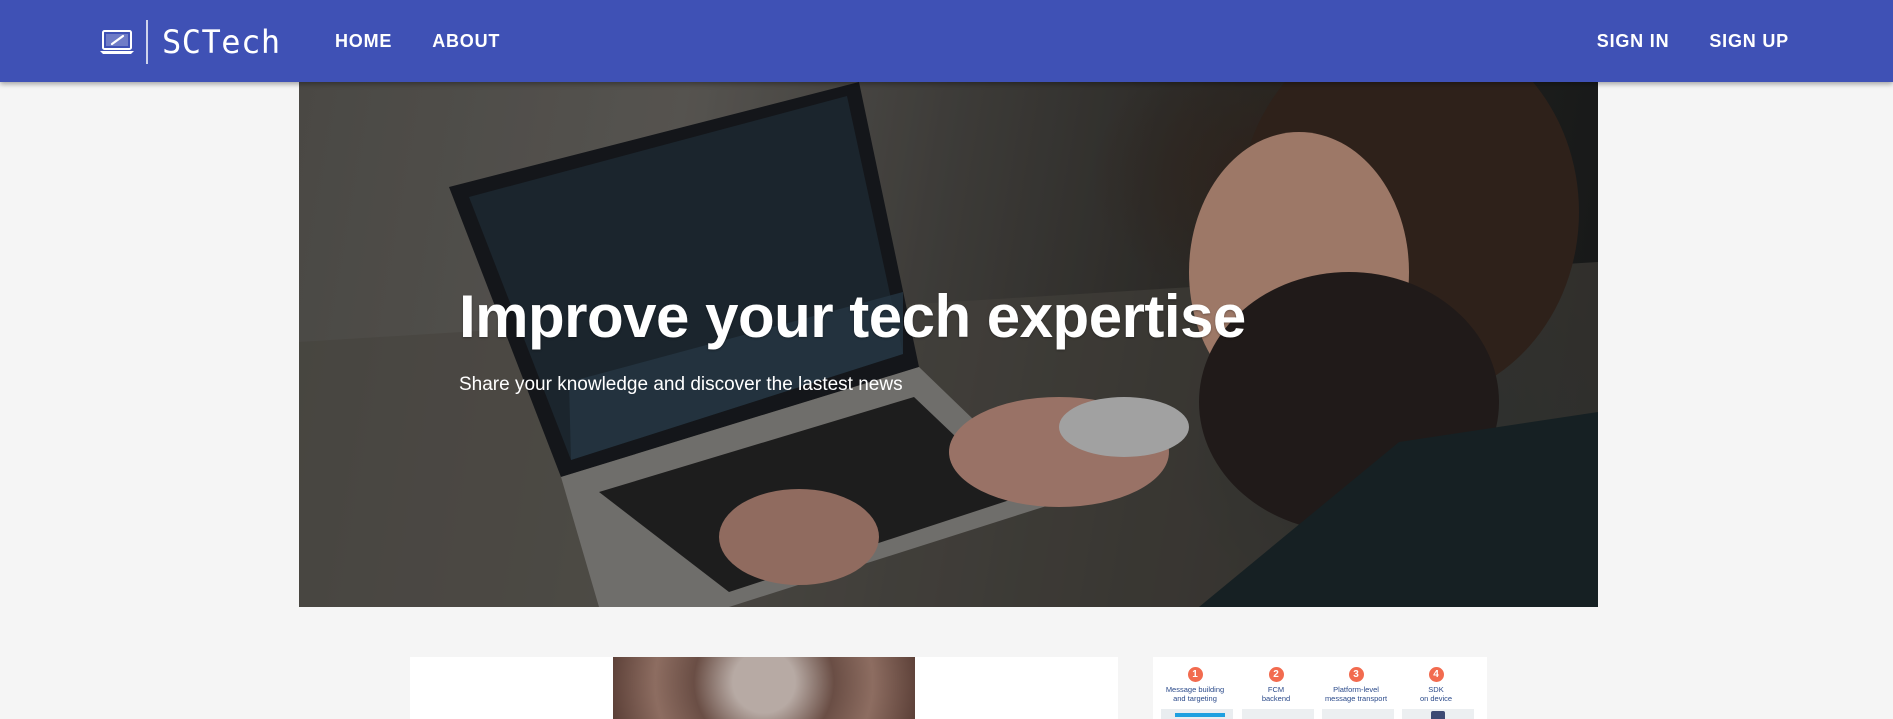 This screenshot has width=1893, height=719. I want to click on laptop-pen-icon, so click(117, 42).